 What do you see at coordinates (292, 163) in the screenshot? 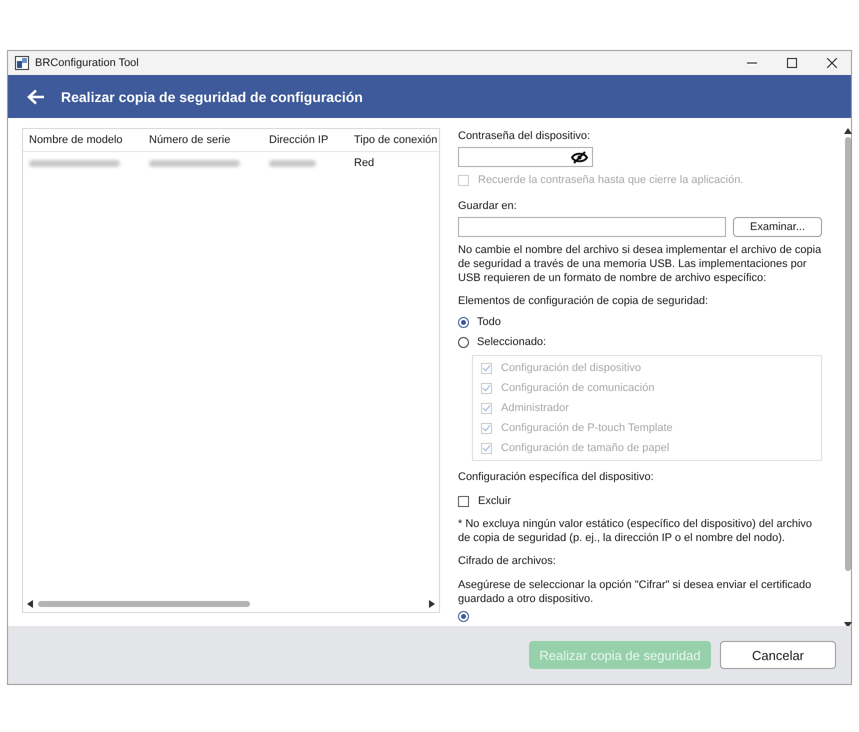
I see `blurred-text` at bounding box center [292, 163].